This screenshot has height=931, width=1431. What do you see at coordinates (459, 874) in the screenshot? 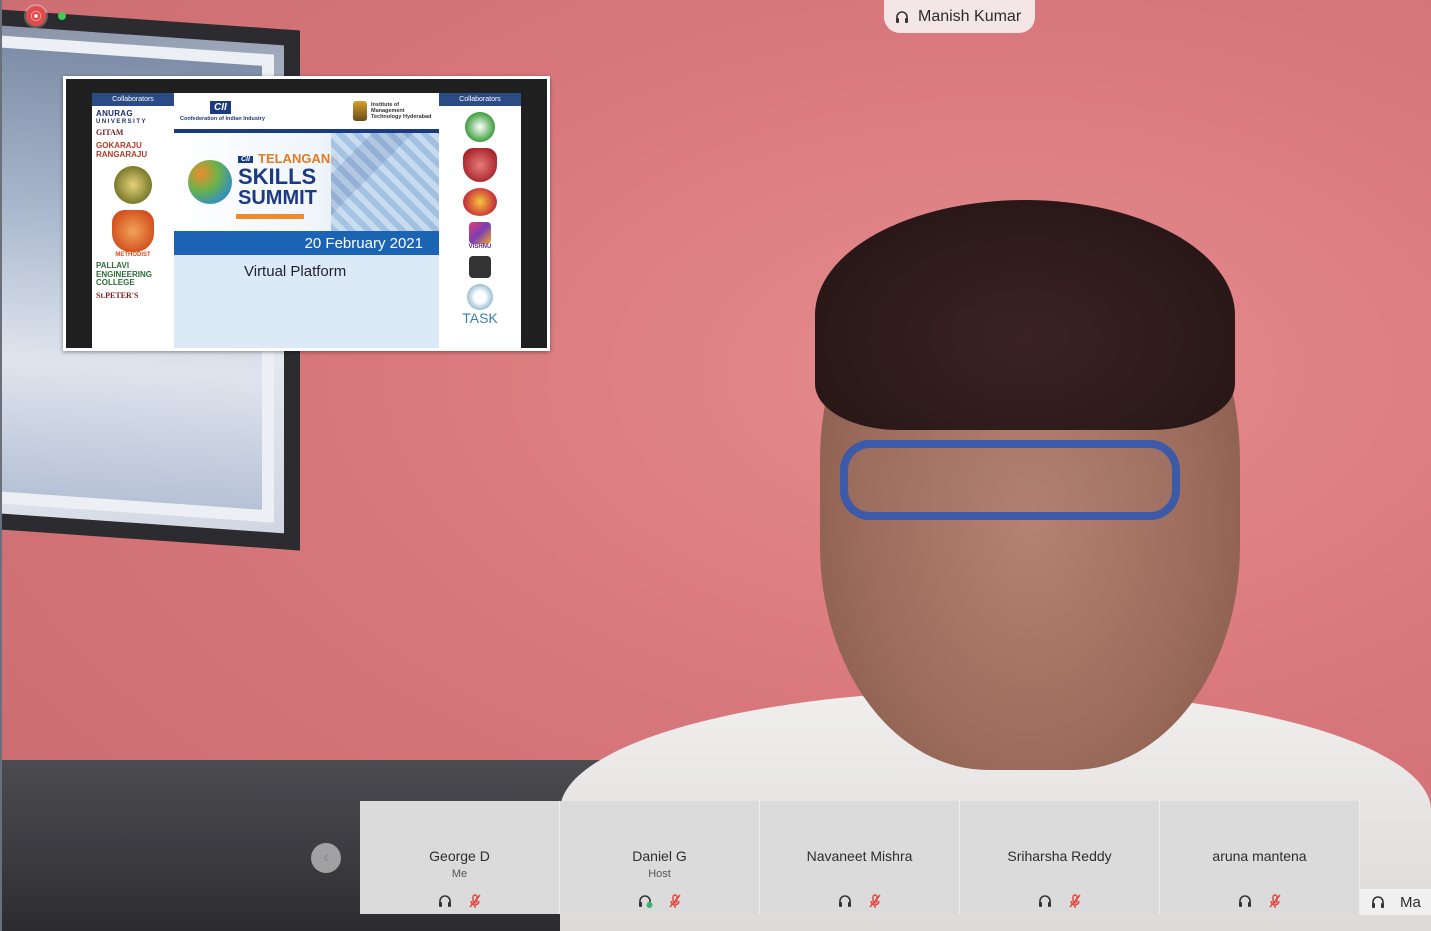
I see `participant-role: Me` at bounding box center [459, 874].